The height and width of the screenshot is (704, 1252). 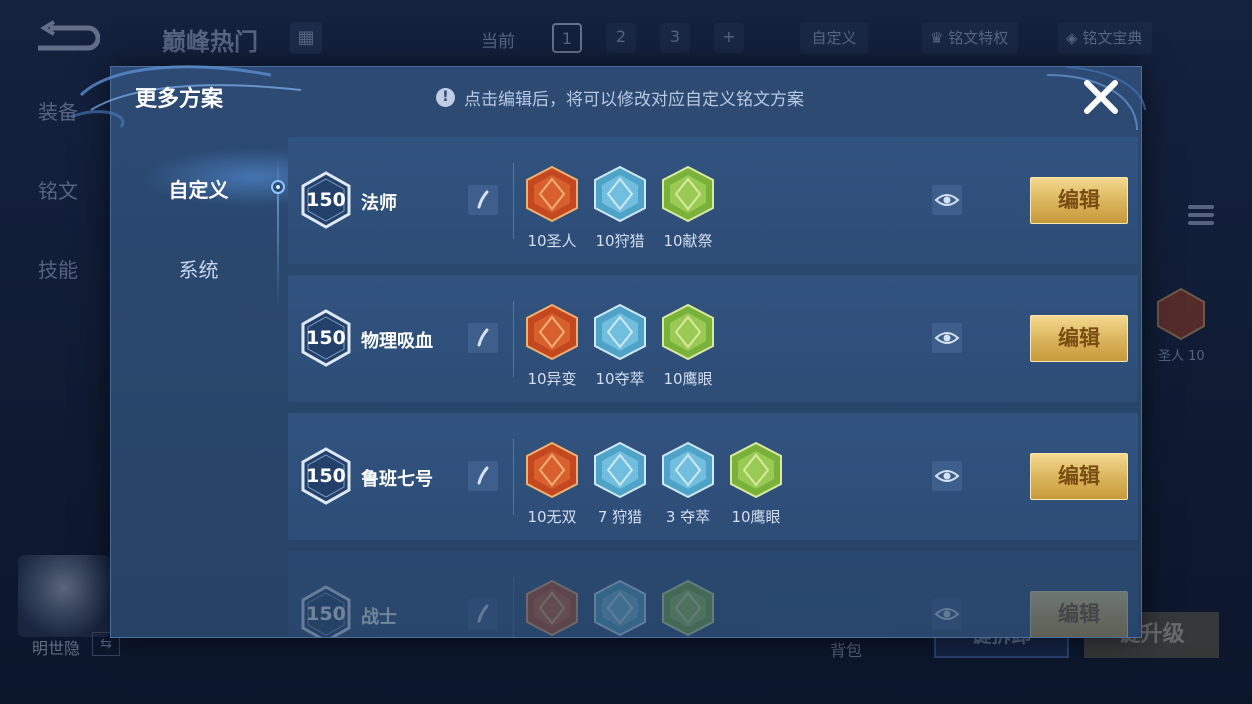 I want to click on modal-header: 更多方案 ! 点击编辑后，将可以修改对应自定义铭文方案, so click(x=608, y=98).